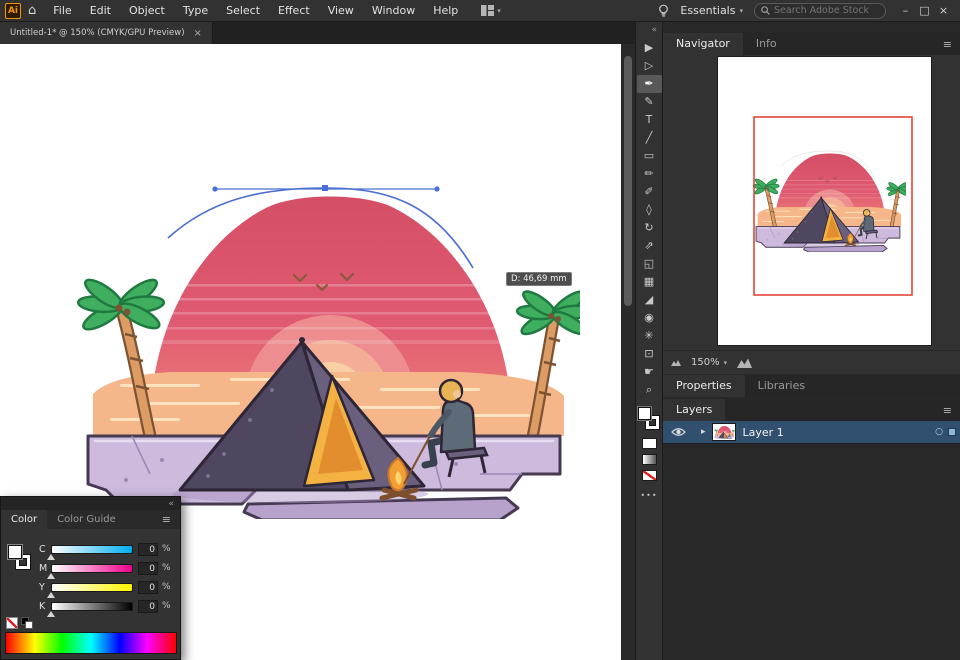 This screenshot has width=960, height=660. Describe the element at coordinates (649, 318) in the screenshot. I see `blend-tool: ◉` at that location.